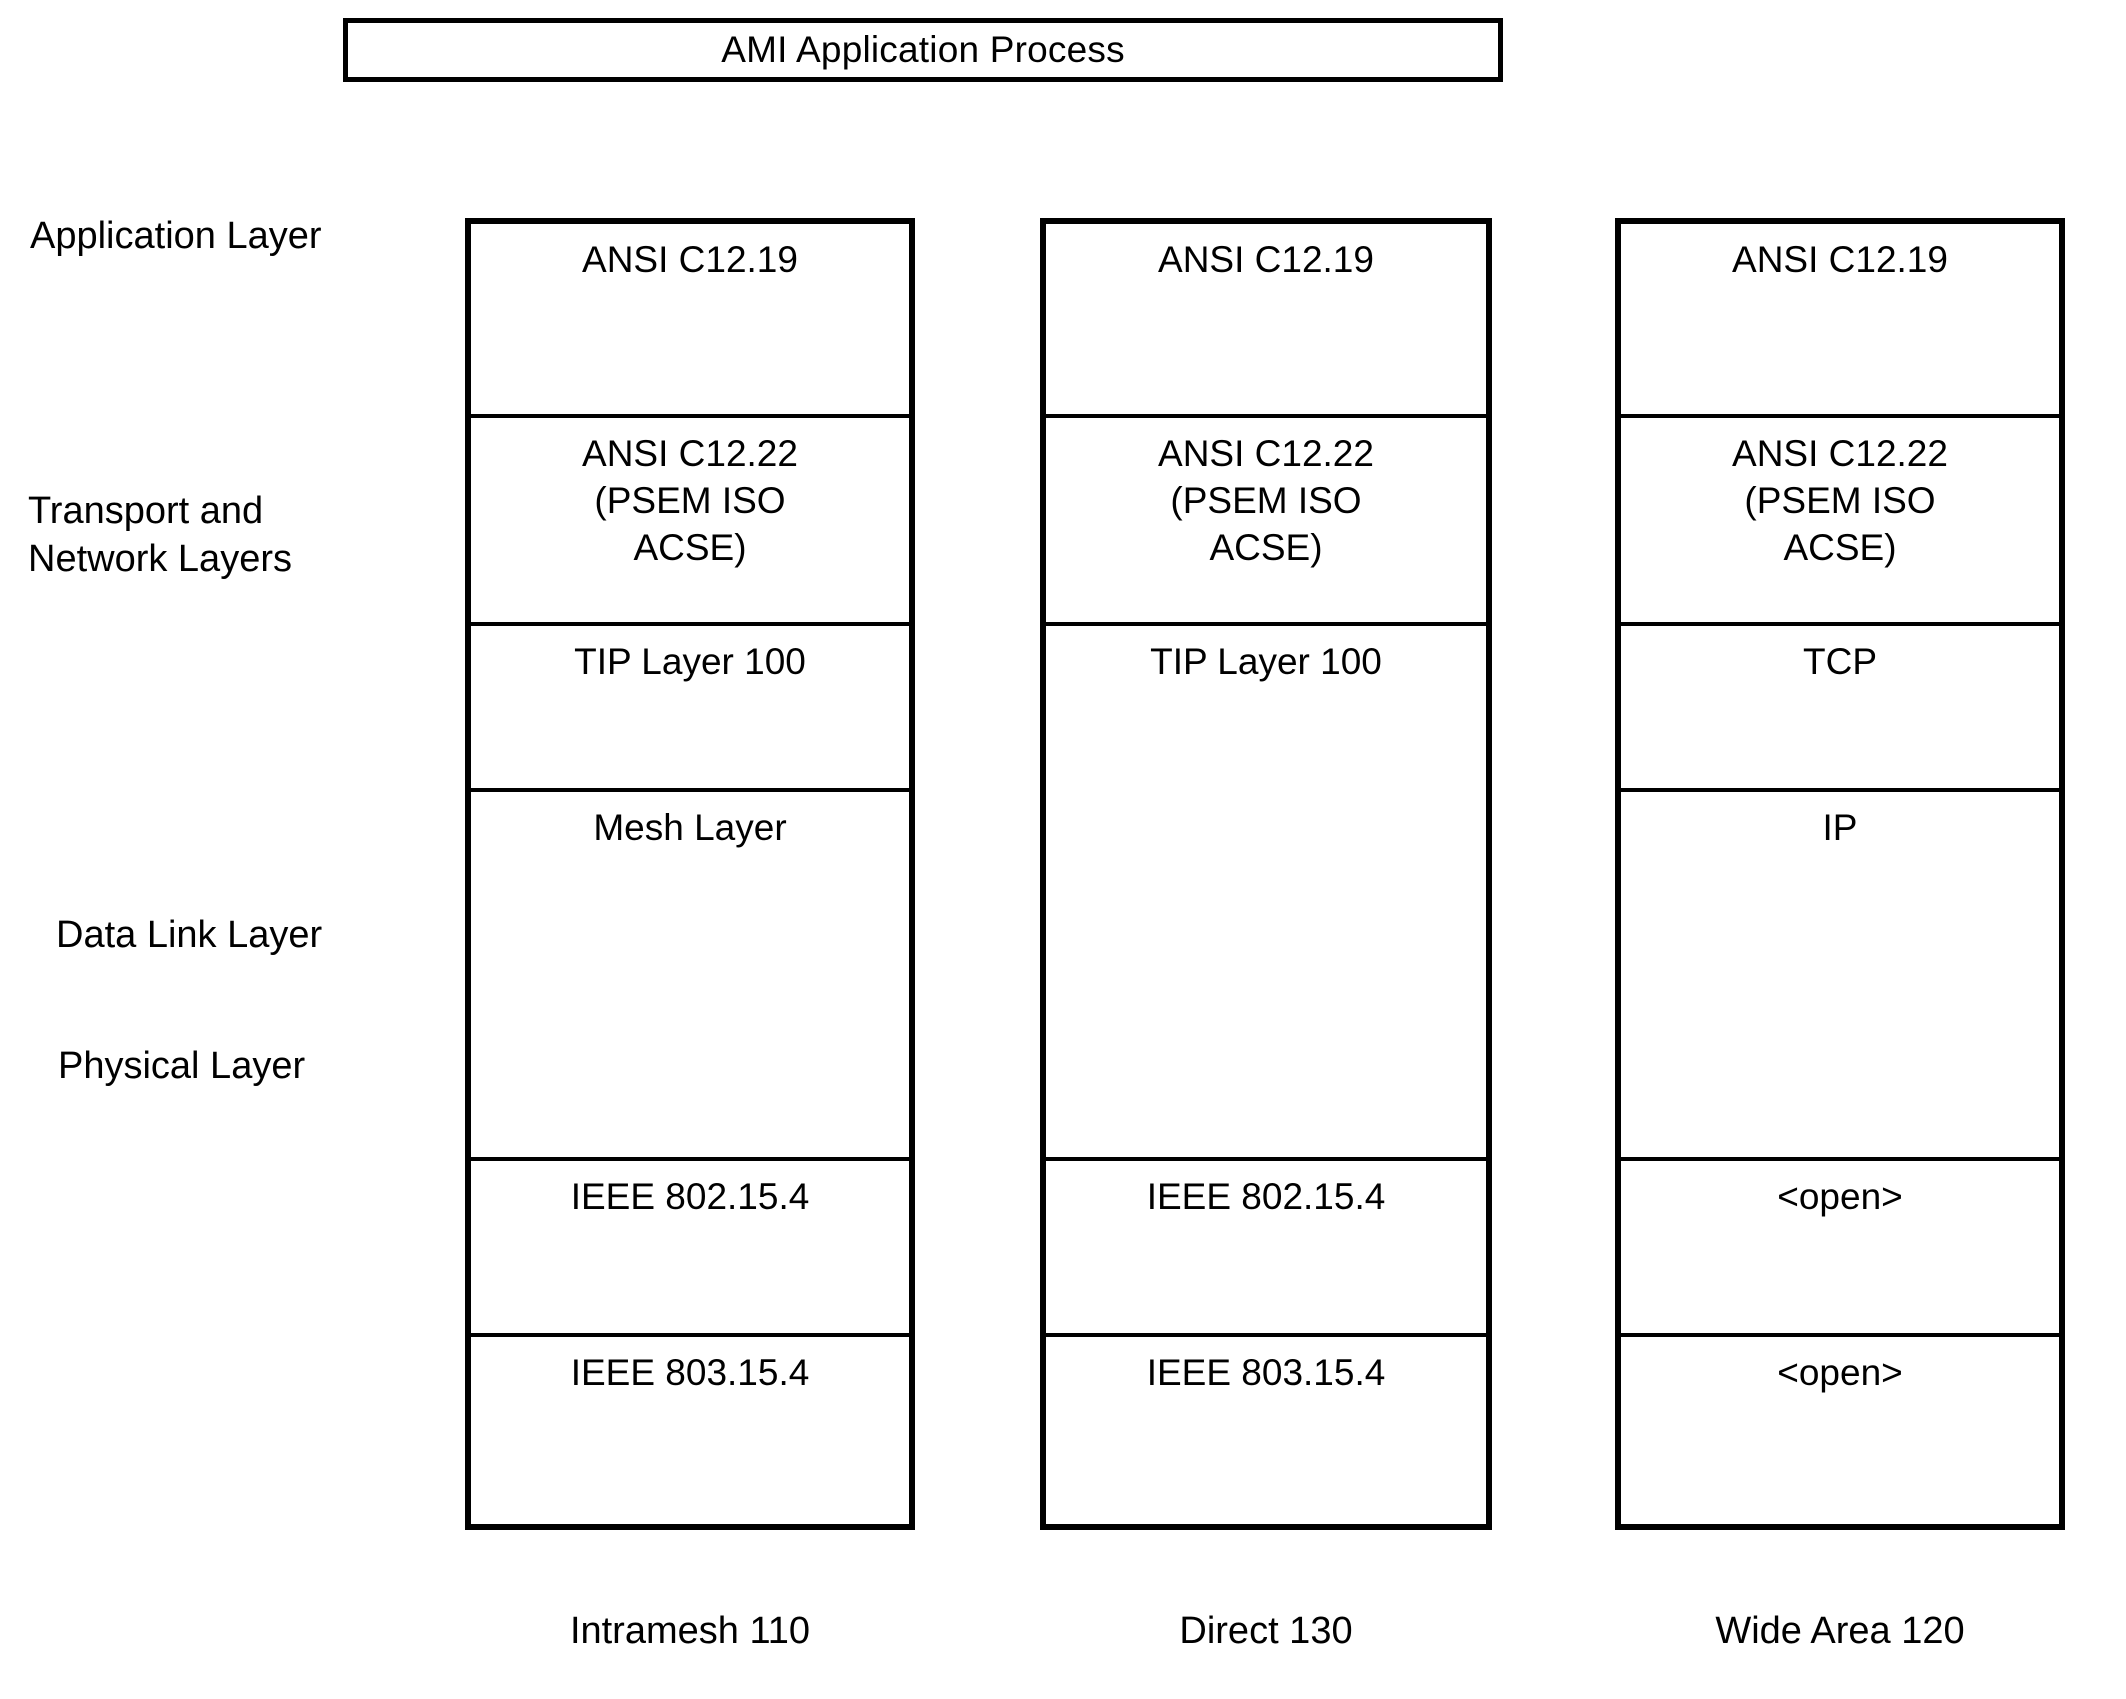 This screenshot has height=1699, width=2126. Describe the element at coordinates (1266, 1631) in the screenshot. I see `stack-caption-direct: Direct 130` at that location.